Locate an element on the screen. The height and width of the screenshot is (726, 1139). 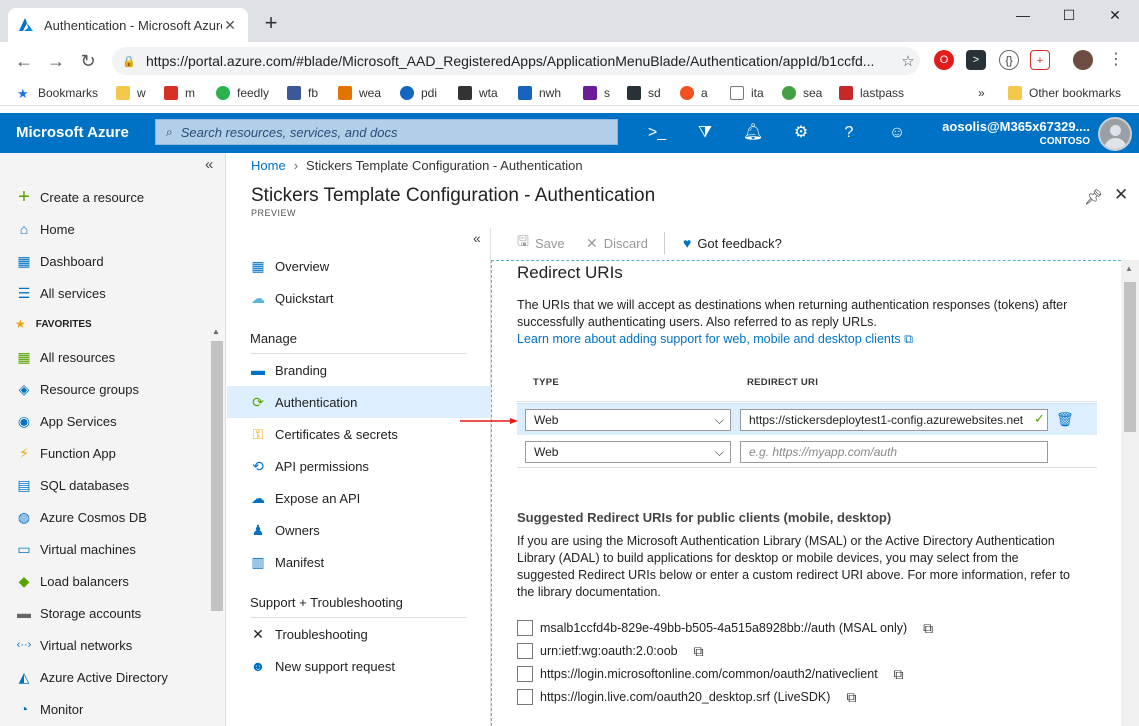
scroll-thumb is located at coordinates (1130, 357).